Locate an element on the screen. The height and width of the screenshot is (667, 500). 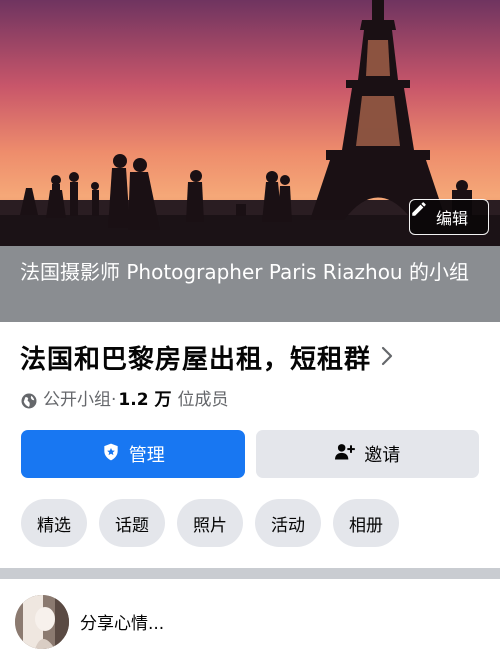
group-tabs: 精选 话题 照片 活动 相册 is located at coordinates (210, 523).